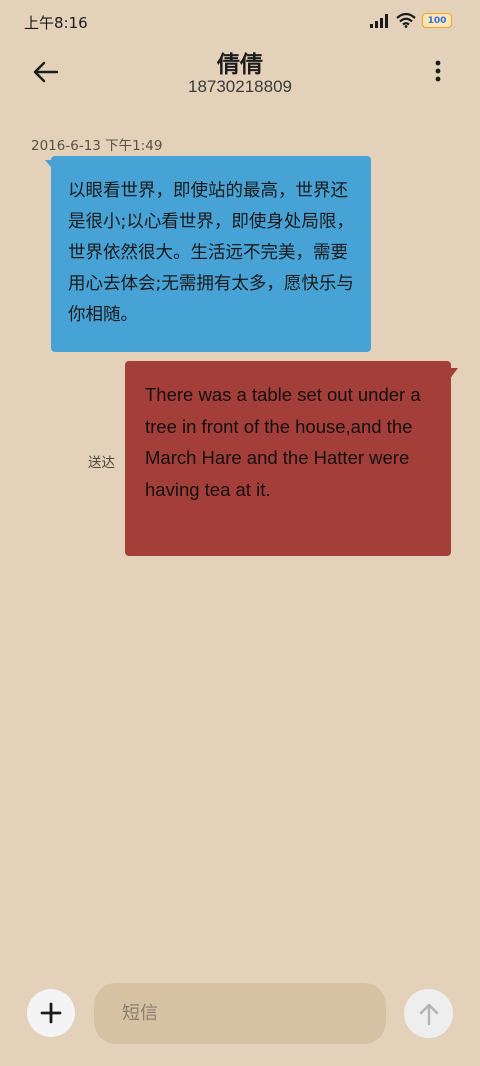 The height and width of the screenshot is (1066, 480). What do you see at coordinates (101, 463) in the screenshot?
I see `delivery-status: 送达` at bounding box center [101, 463].